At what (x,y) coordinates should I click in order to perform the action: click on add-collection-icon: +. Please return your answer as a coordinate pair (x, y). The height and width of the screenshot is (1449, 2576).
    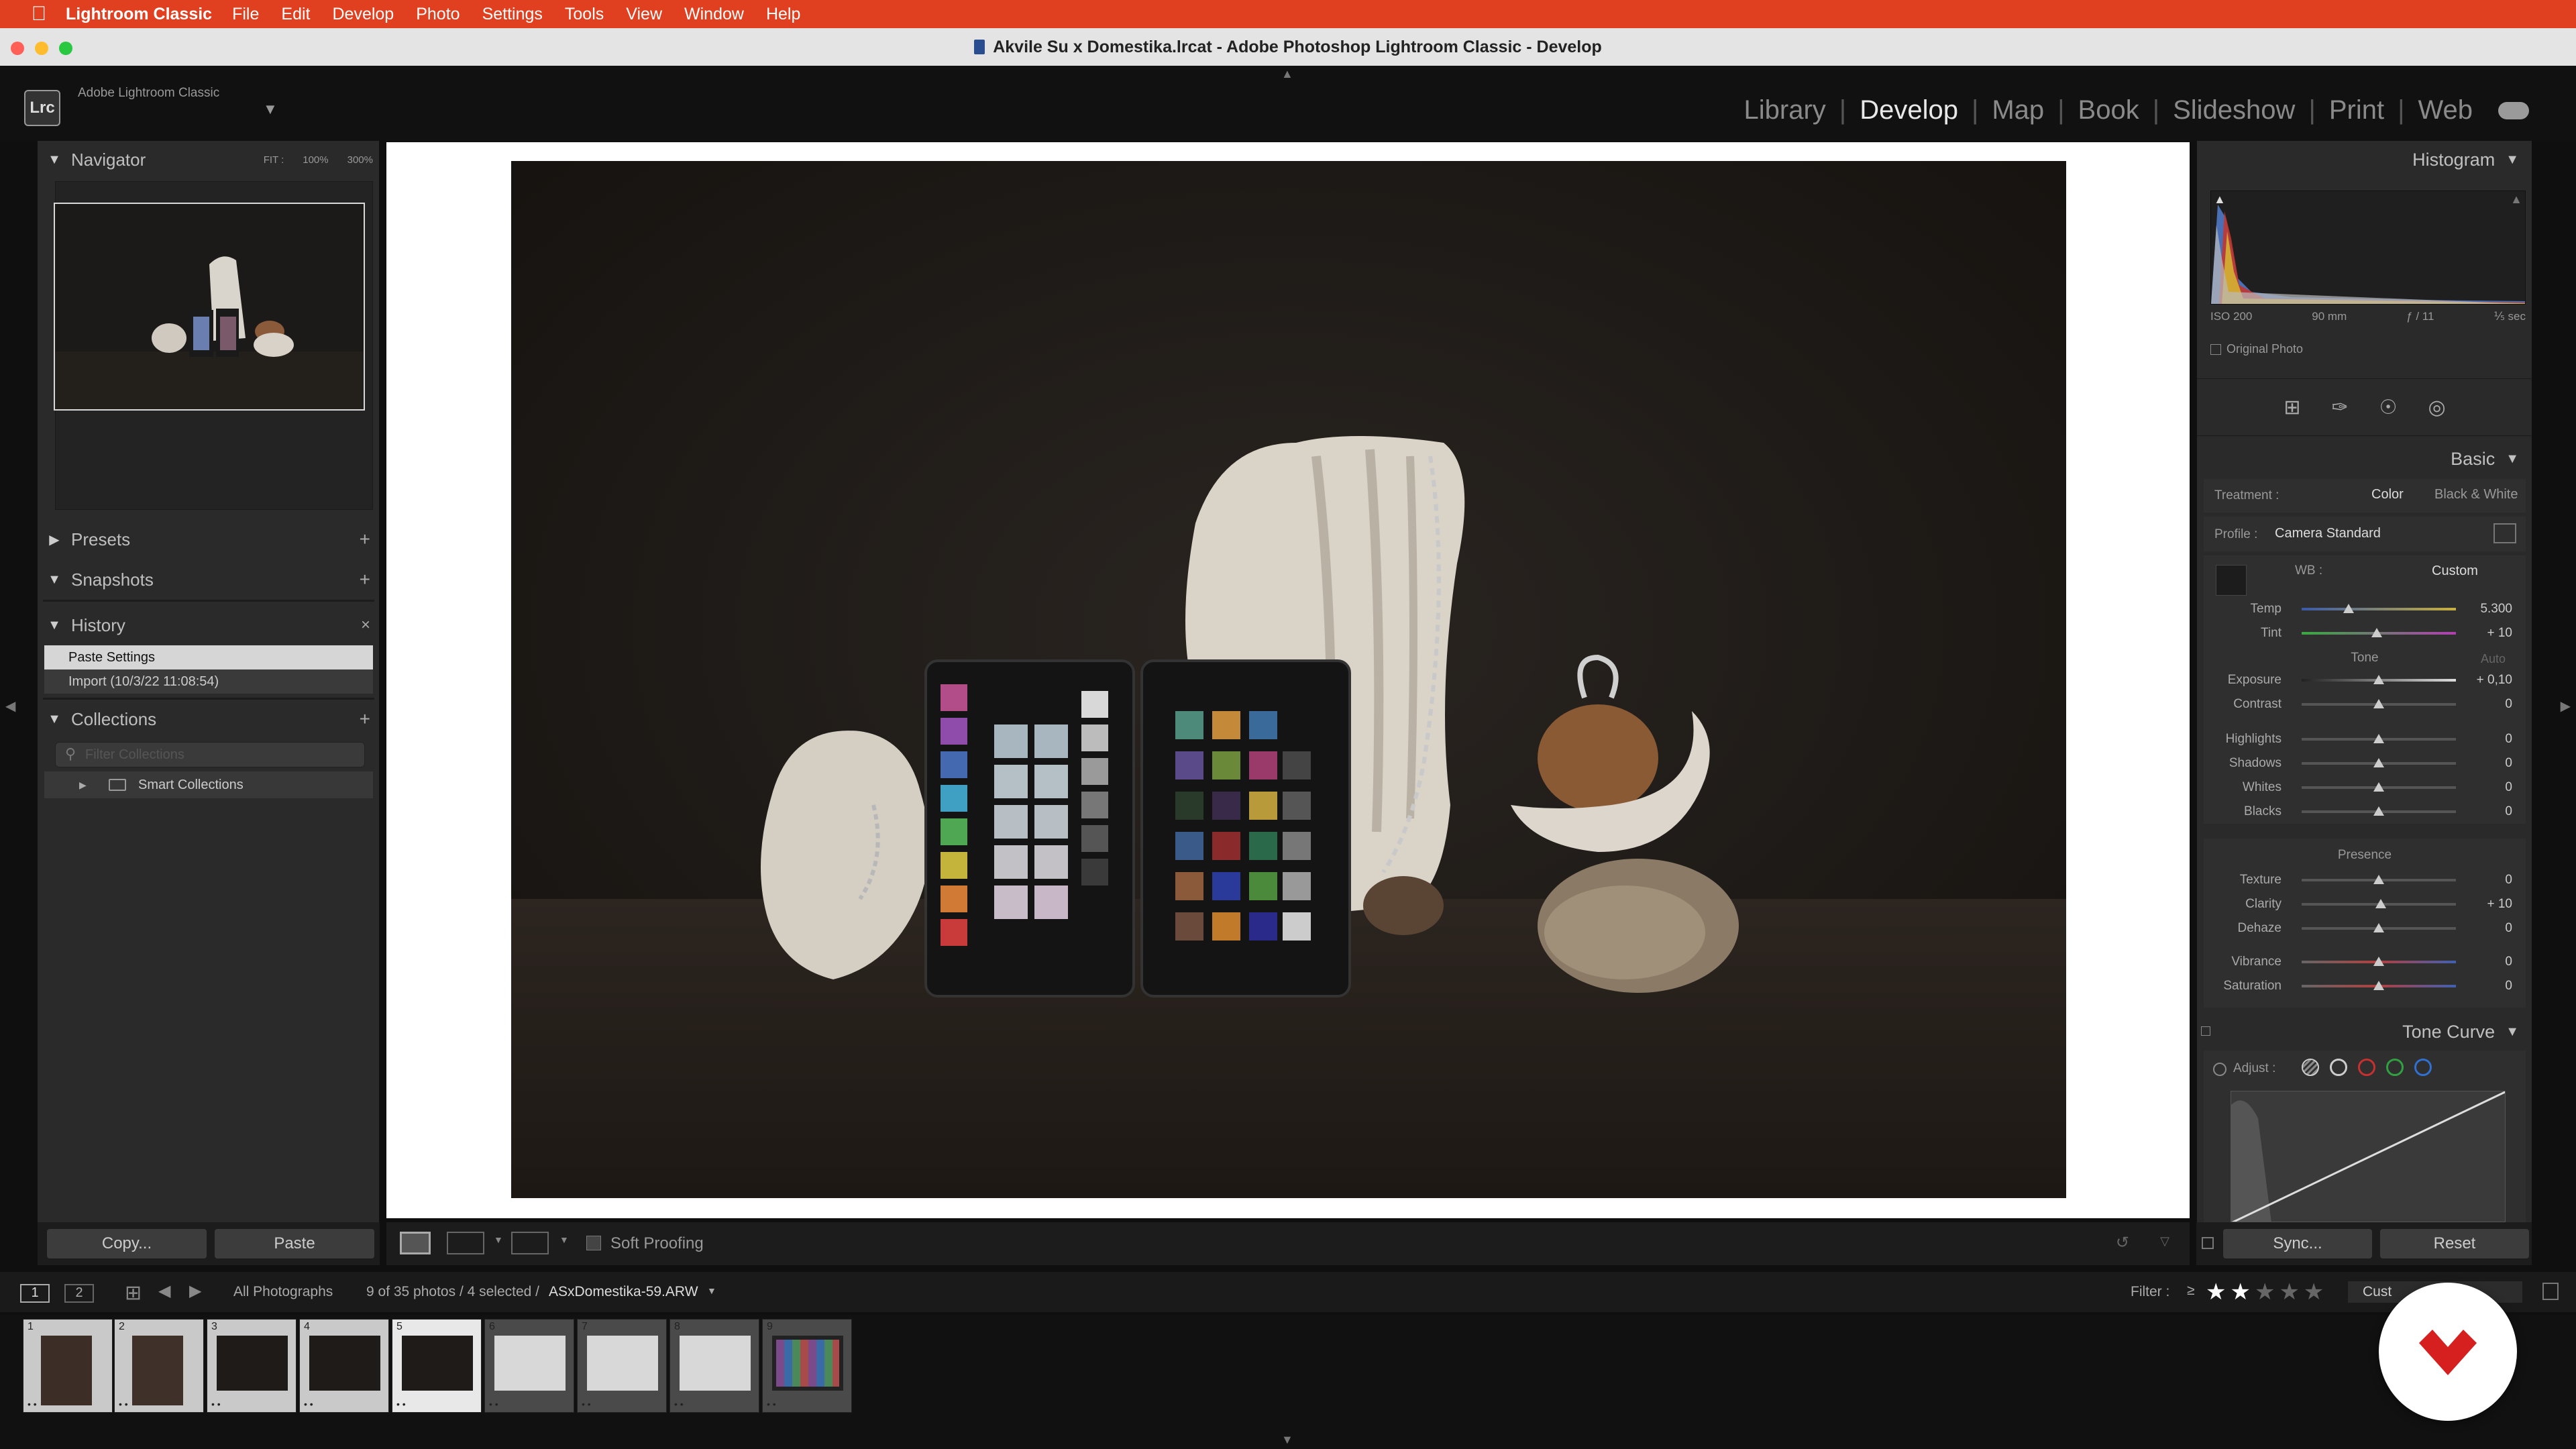
    Looking at the image, I should click on (365, 719).